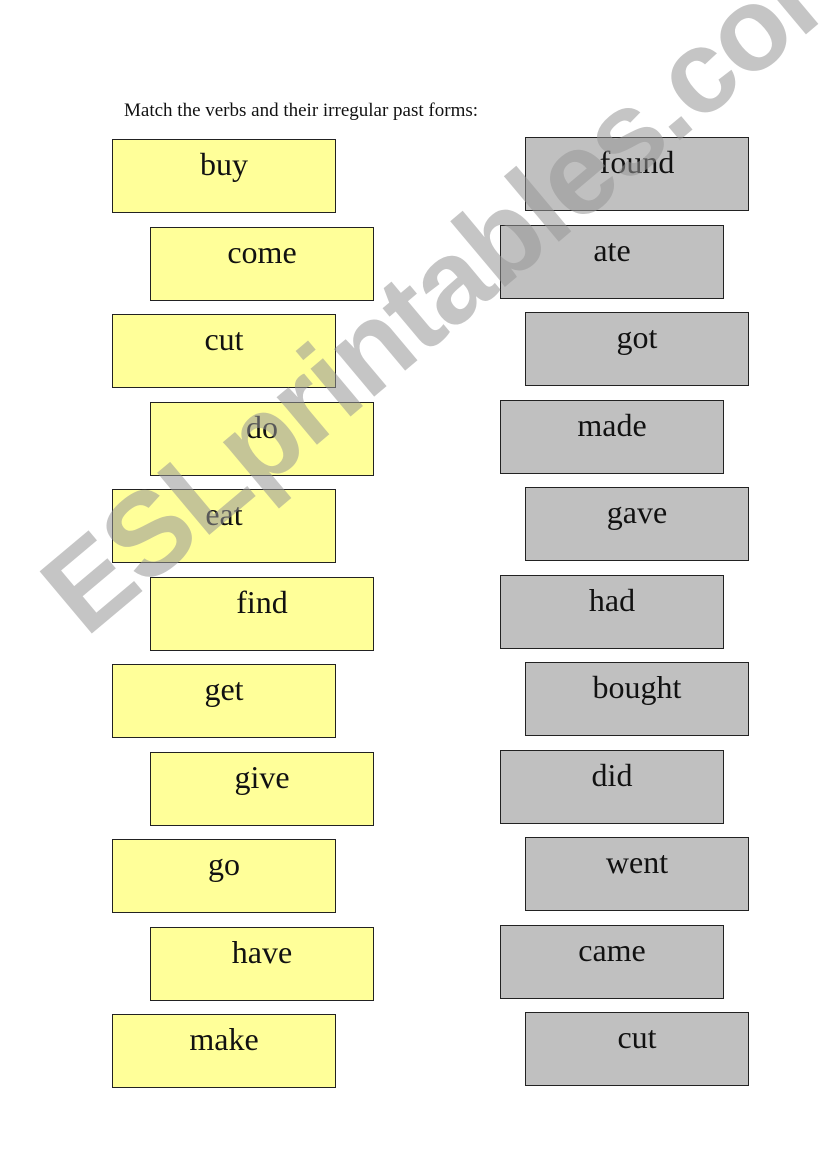  I want to click on past-form-label: made, so click(612, 425).